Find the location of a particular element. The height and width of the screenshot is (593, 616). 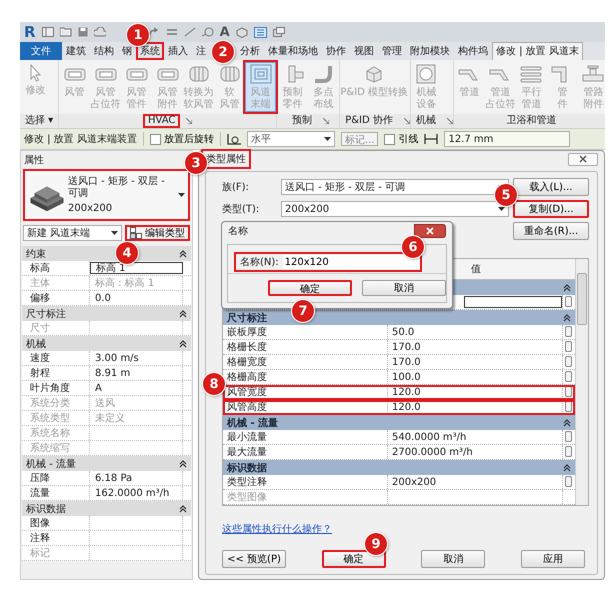

leader-checkbox: 引线 is located at coordinates (401, 139).